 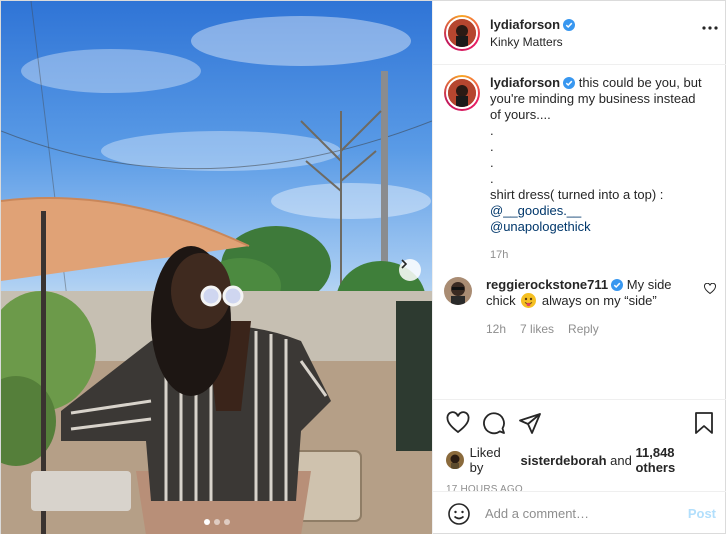 I want to click on comment-text: always on my “side”, so click(x=599, y=300).